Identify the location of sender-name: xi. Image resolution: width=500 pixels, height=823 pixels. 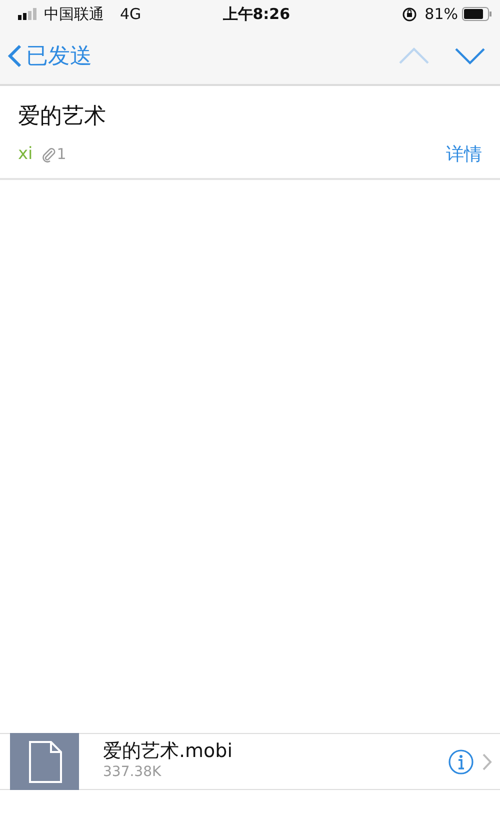
(25, 155).